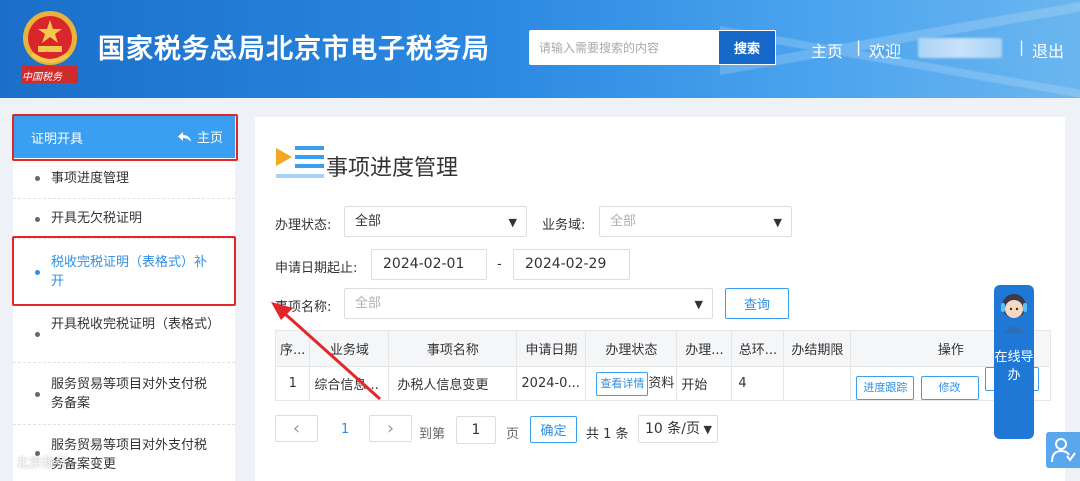  What do you see at coordinates (551, 348) in the screenshot?
I see `col-header-apply-date: 申请日期` at bounding box center [551, 348].